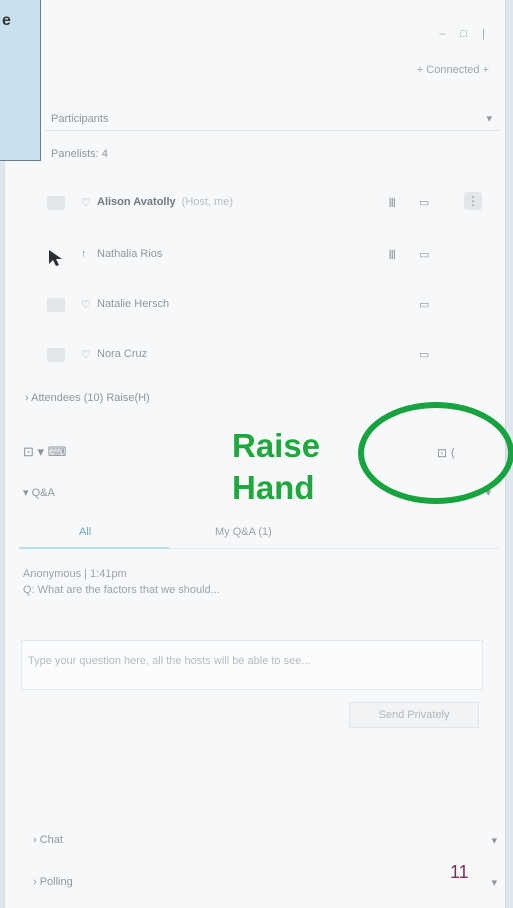 This screenshot has height=908, width=513. I want to click on highlight-ring, so click(435, 453).